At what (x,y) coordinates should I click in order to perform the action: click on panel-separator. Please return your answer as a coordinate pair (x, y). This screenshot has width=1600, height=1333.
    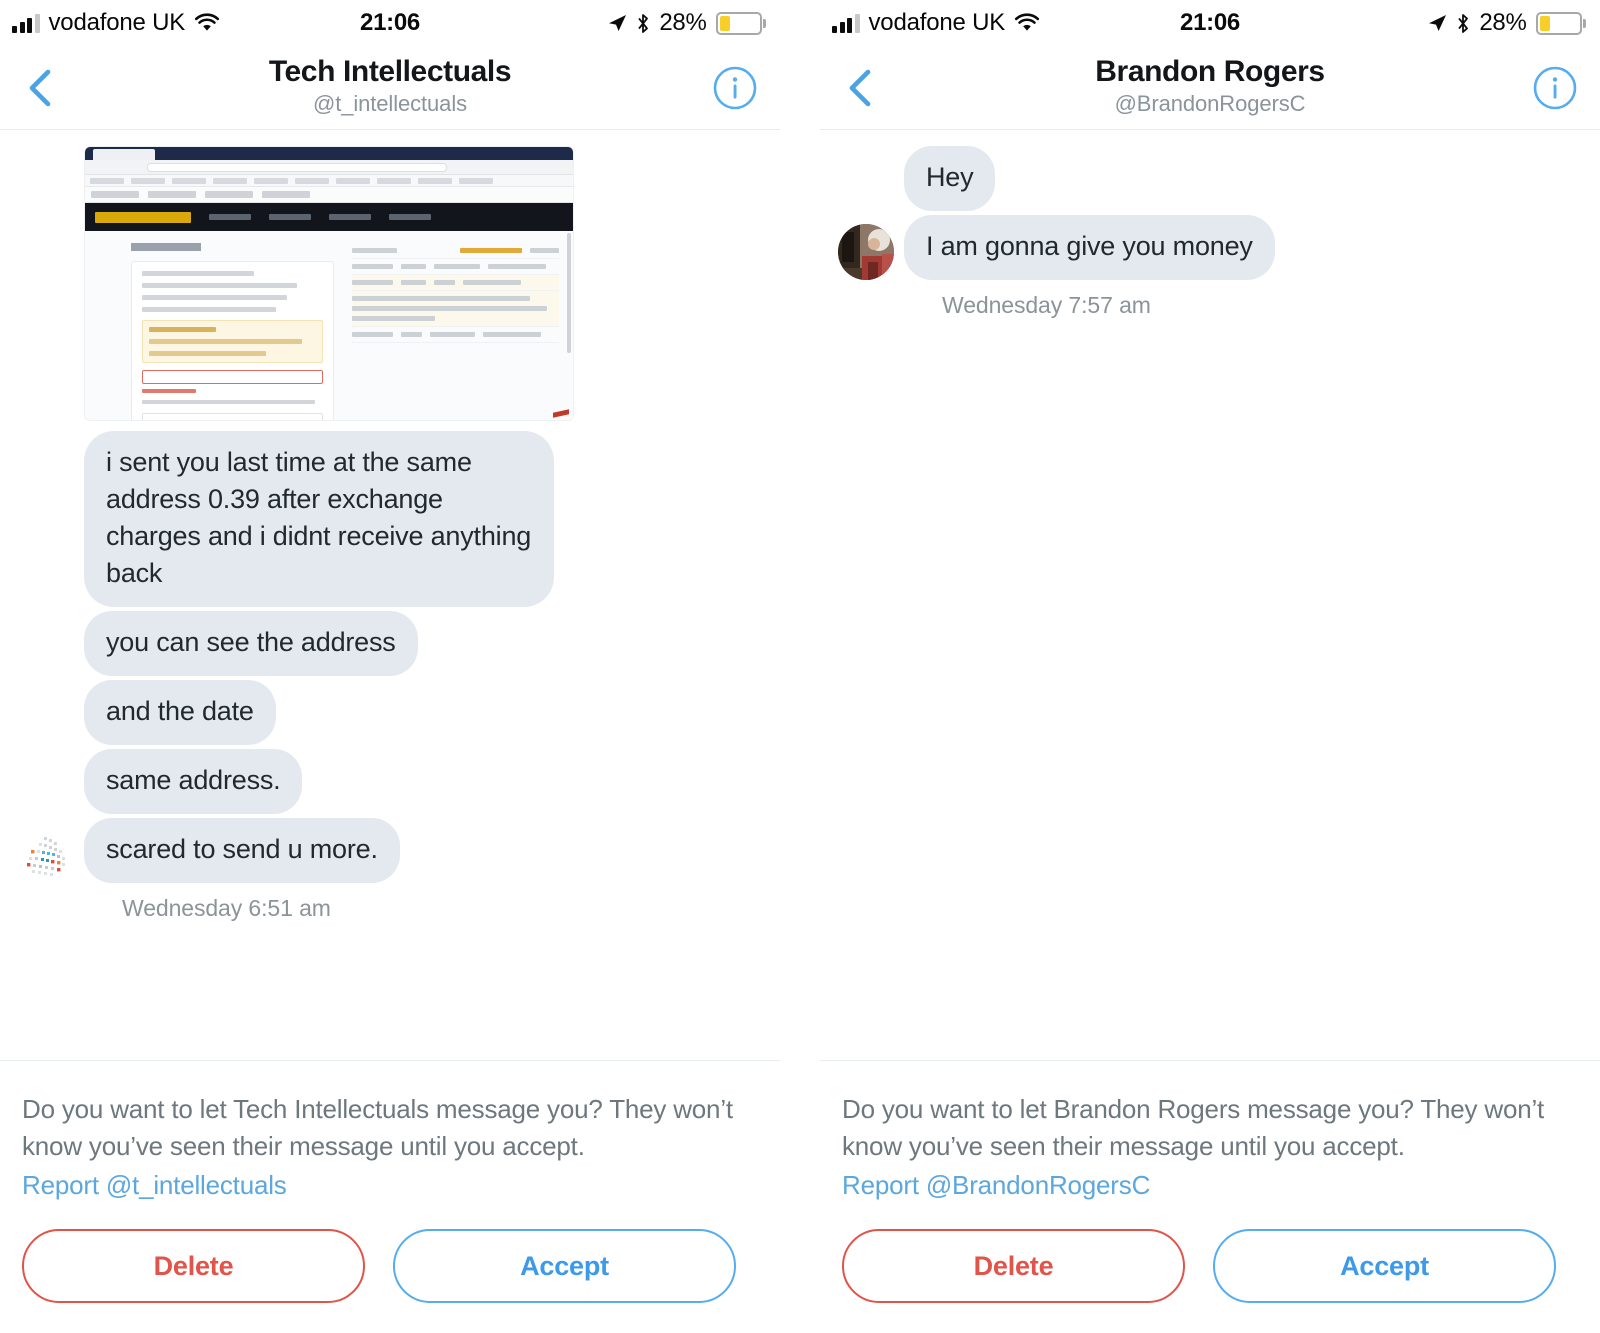
    Looking at the image, I should click on (800, 666).